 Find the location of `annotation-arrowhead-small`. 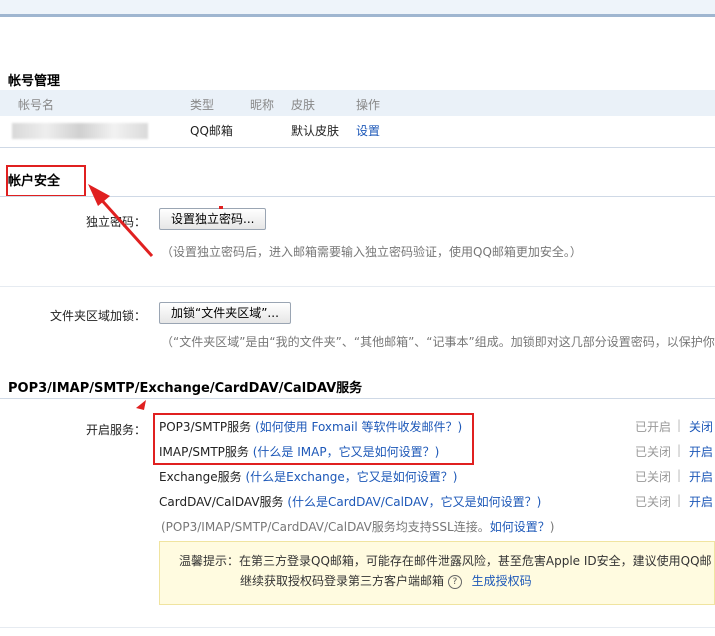

annotation-arrowhead-small is located at coordinates (141, 405).